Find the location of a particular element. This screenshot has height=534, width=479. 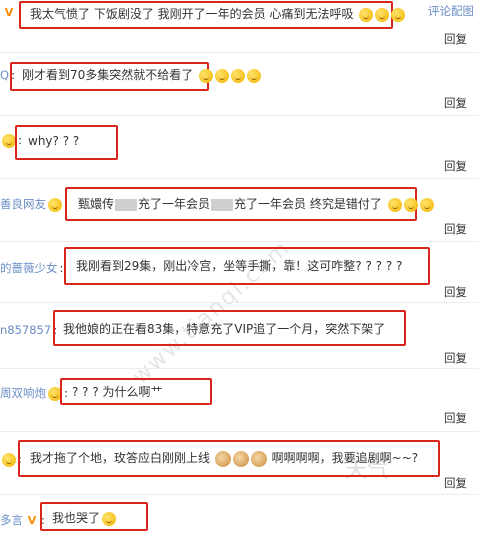

comment-text: 我他娘的正在看83集，特意充了VIP追了一个月，突然下架了 is located at coordinates (224, 329).